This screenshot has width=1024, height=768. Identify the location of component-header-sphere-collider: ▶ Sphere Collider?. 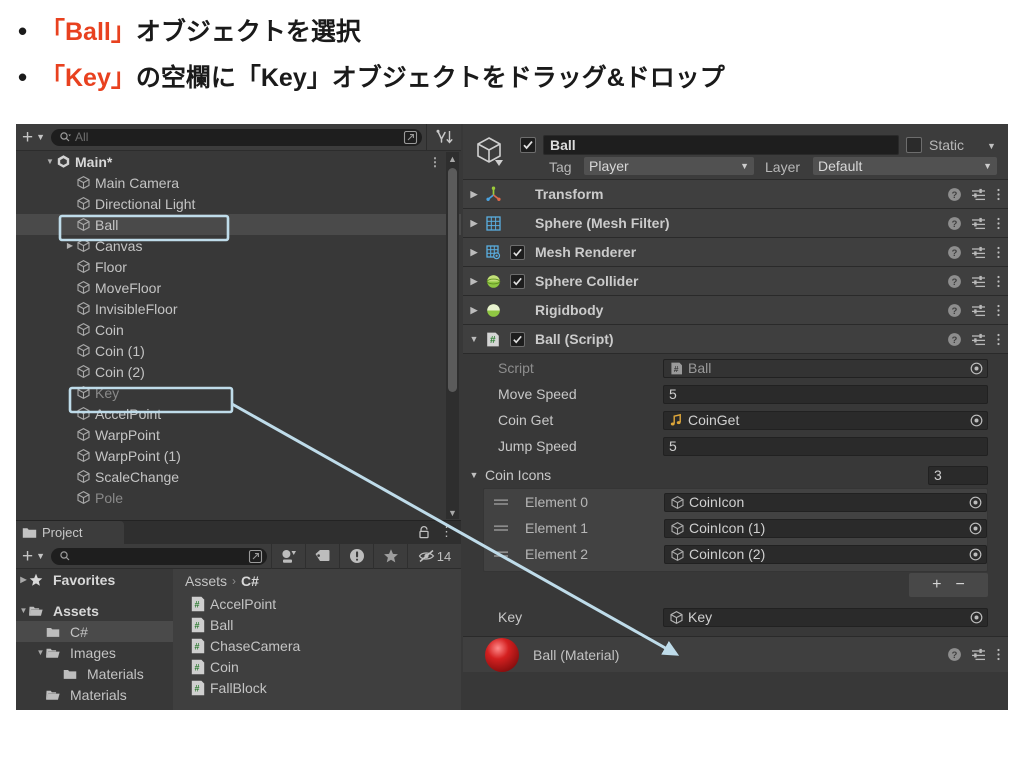
(735, 281).